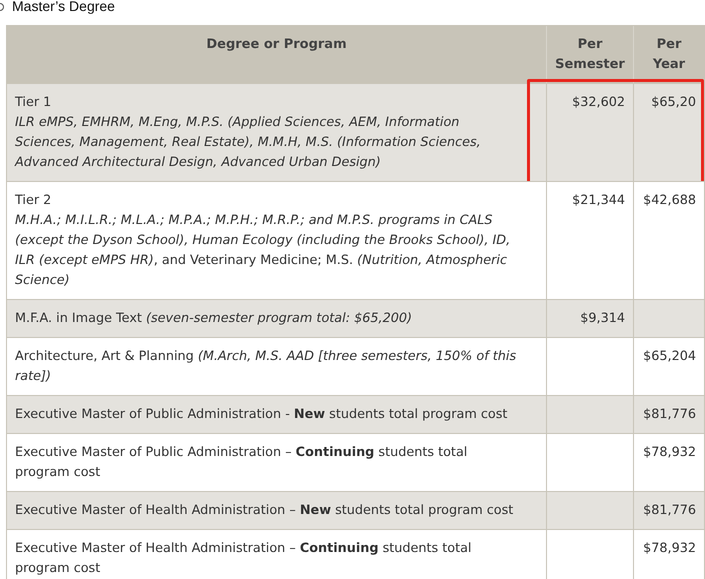 The width and height of the screenshot is (705, 579). I want to click on price-text: $65,20, so click(673, 102).